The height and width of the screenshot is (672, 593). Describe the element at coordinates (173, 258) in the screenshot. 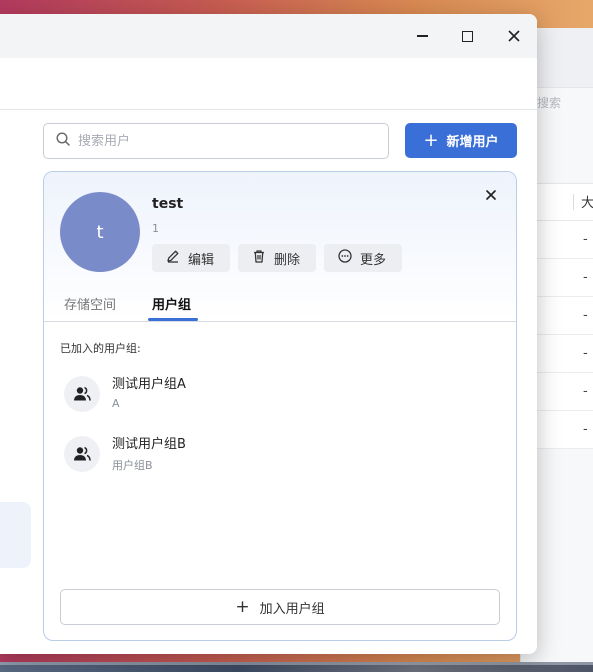

I see `pencil-icon` at that location.